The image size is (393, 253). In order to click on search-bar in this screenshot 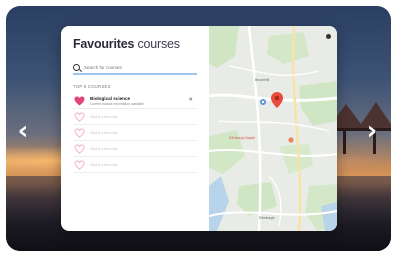, I will do `click(135, 68)`.